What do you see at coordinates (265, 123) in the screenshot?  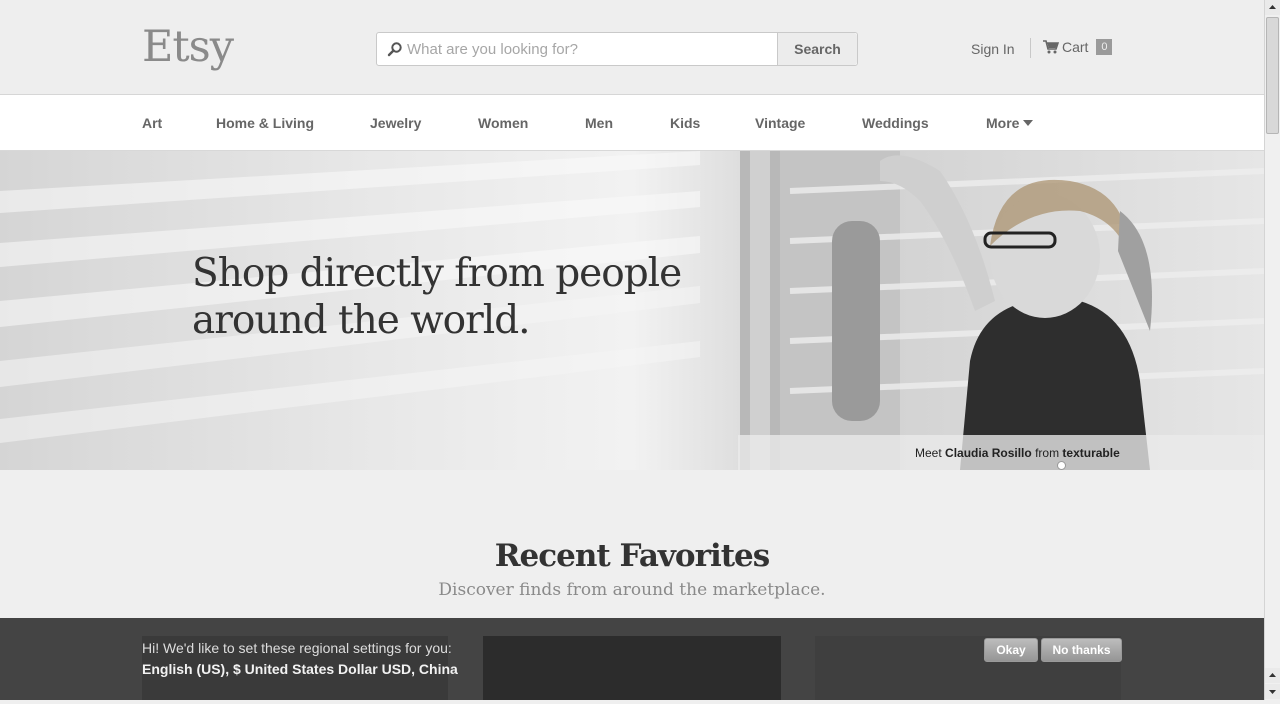 I see `nav-item-home-living: Home & Living` at bounding box center [265, 123].